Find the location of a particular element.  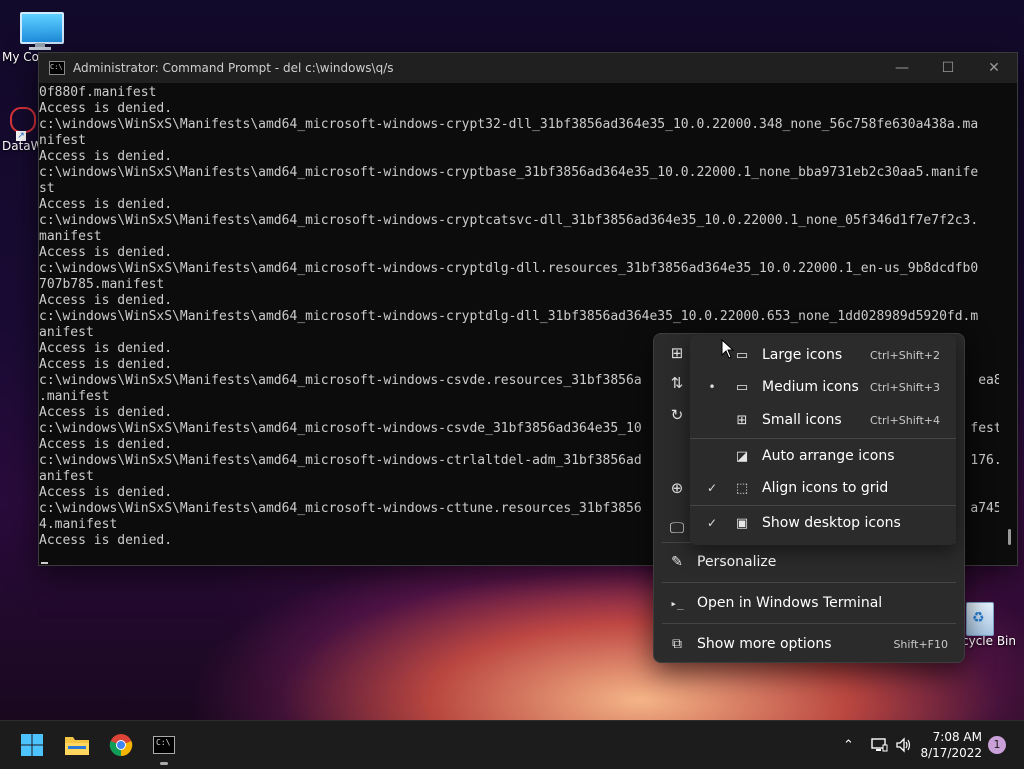

clock-time: 7:08 AM is located at coordinates (957, 737).